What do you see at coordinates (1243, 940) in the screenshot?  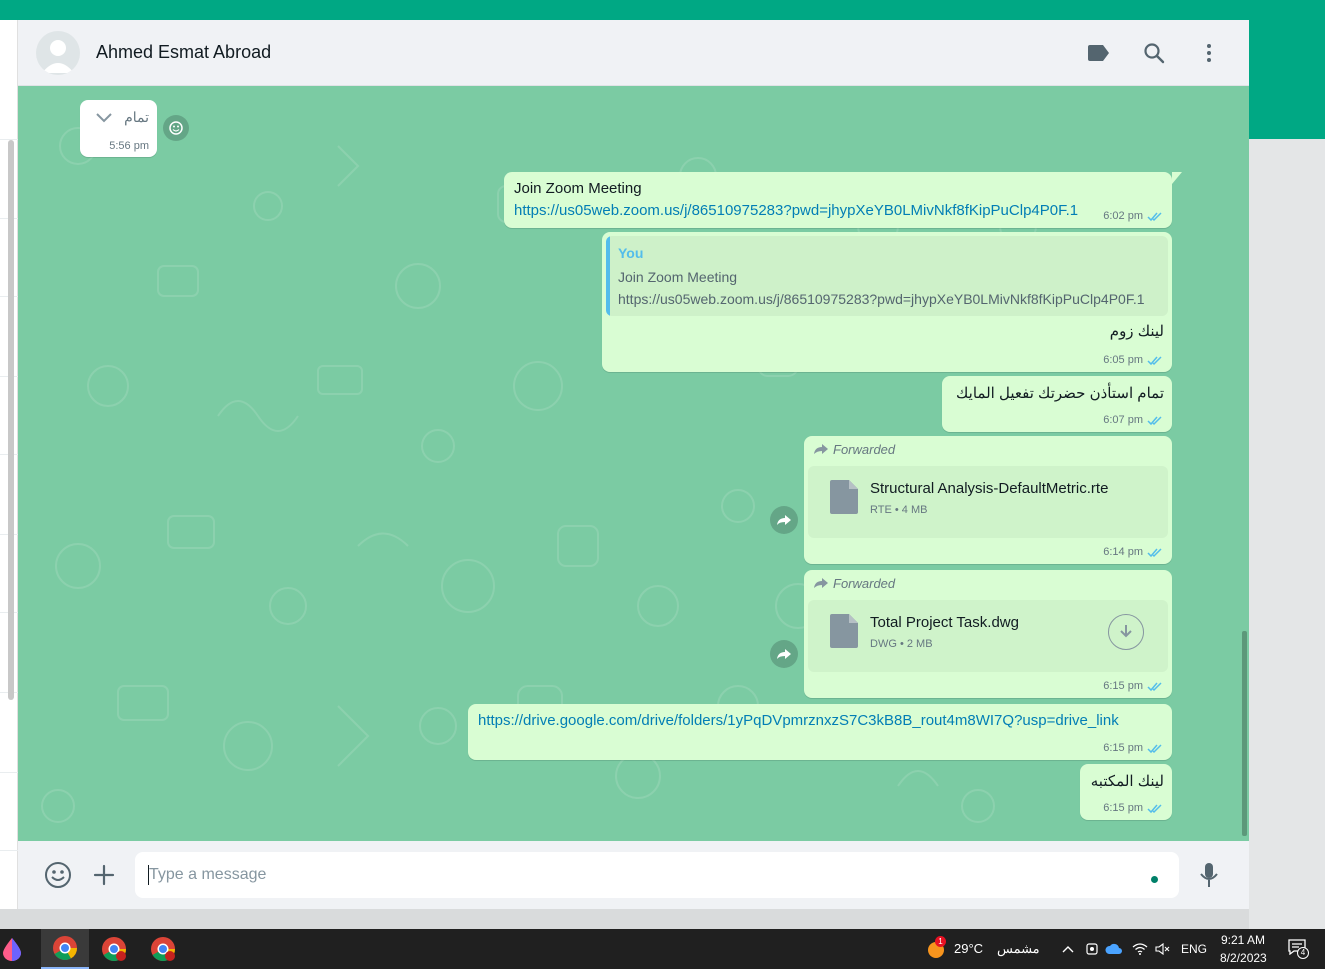 I see `clock-time: 9:21 AM` at bounding box center [1243, 940].